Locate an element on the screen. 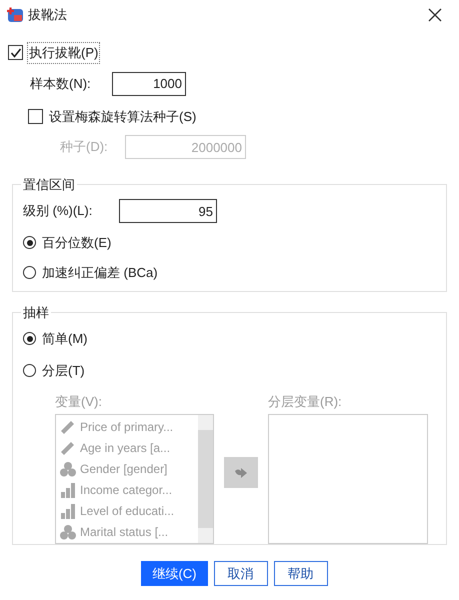 This screenshot has width=459, height=600. list-label: 分层变量(R): is located at coordinates (305, 402).